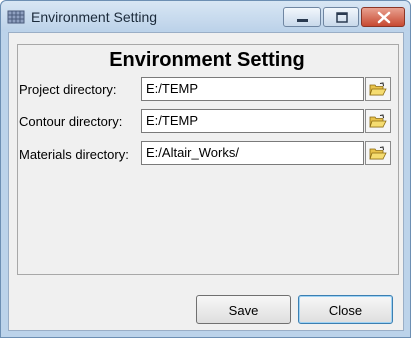  I want to click on minimize-button, so click(302, 17).